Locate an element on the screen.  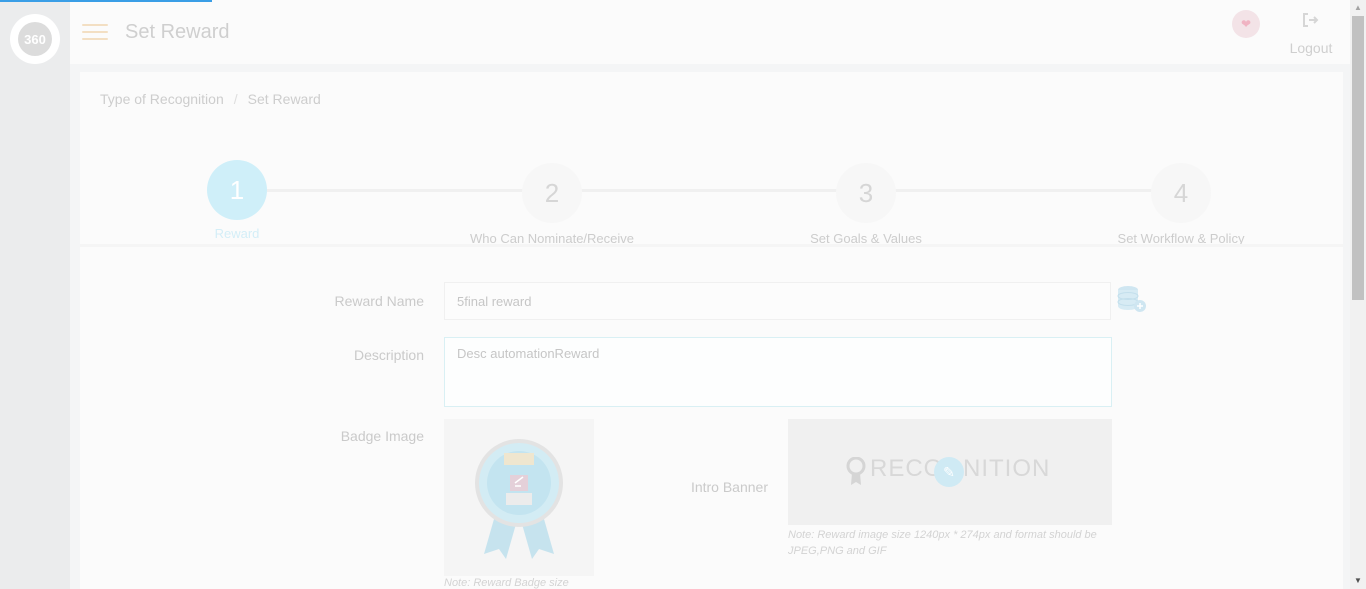
sidebar: 360 is located at coordinates (35, 294).